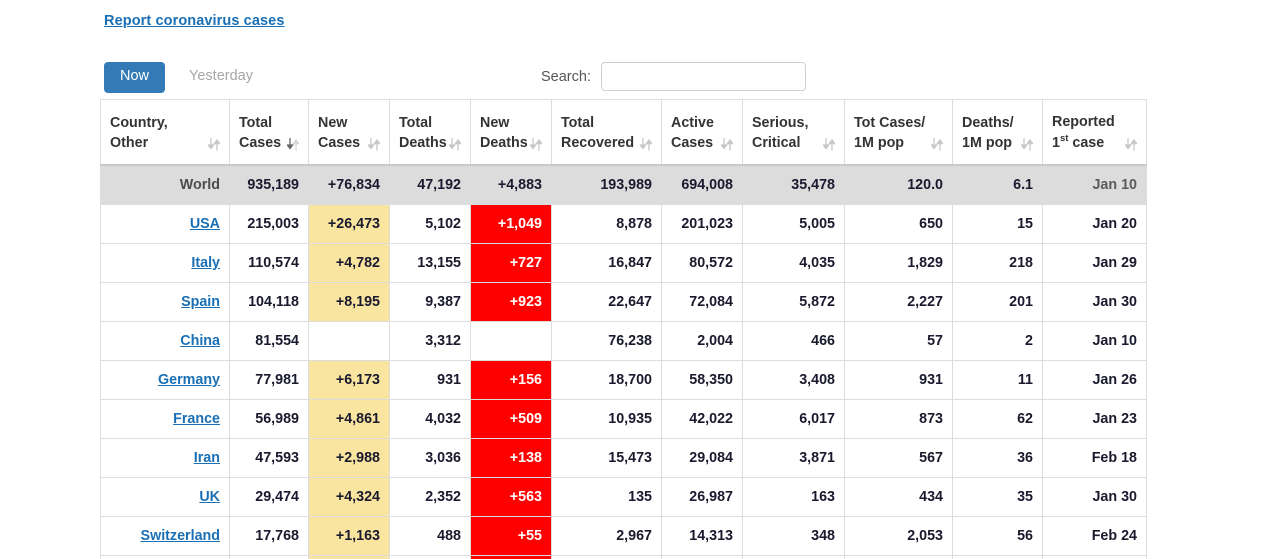 Image resolution: width=1275 pixels, height=559 pixels. Describe the element at coordinates (898, 340) in the screenshot. I see `cell-tot-cases-per-1m: 57` at that location.